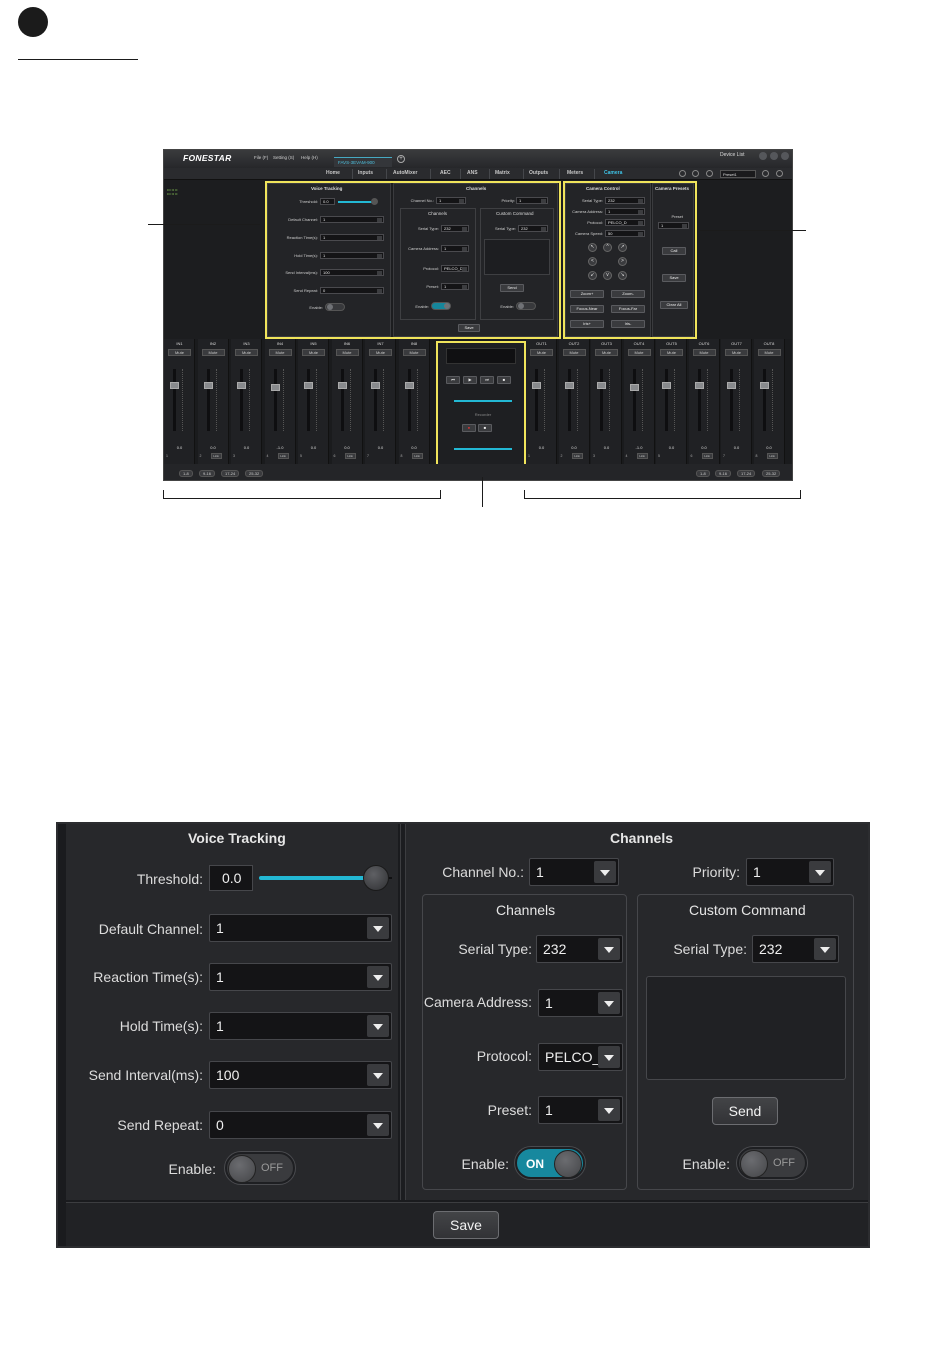 The width and height of the screenshot is (950, 1369). Describe the element at coordinates (231, 878) in the screenshot. I see `threshold-field: 0.0` at that location.